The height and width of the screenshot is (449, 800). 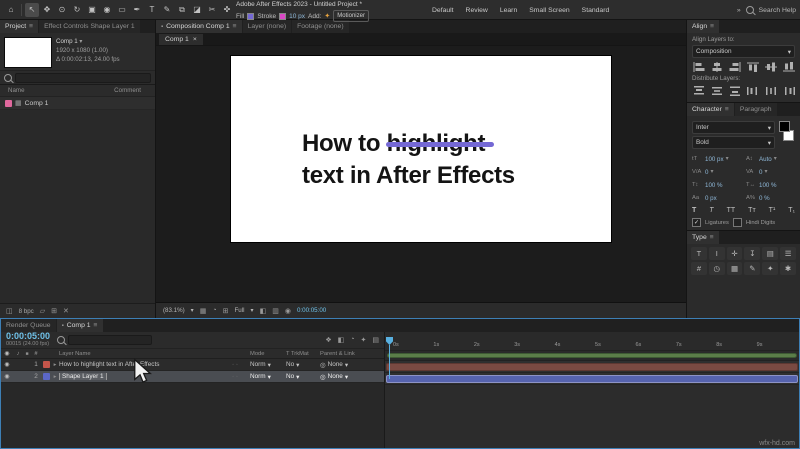 What do you see at coordinates (760, 172) in the screenshot?
I see `tracking-value: 0` at bounding box center [760, 172].